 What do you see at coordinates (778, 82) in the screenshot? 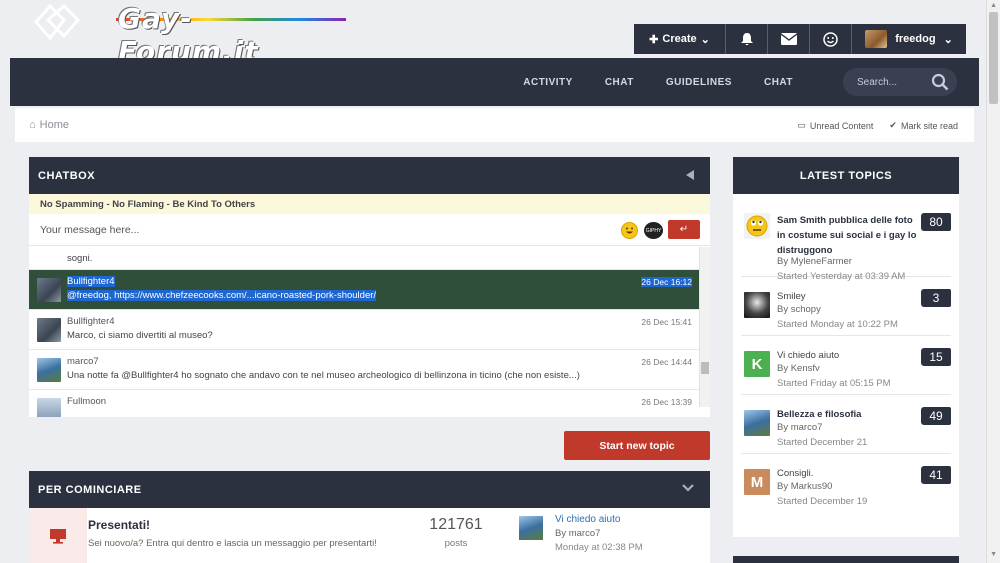
I see `nav-chat-2: CHAT` at bounding box center [778, 82].